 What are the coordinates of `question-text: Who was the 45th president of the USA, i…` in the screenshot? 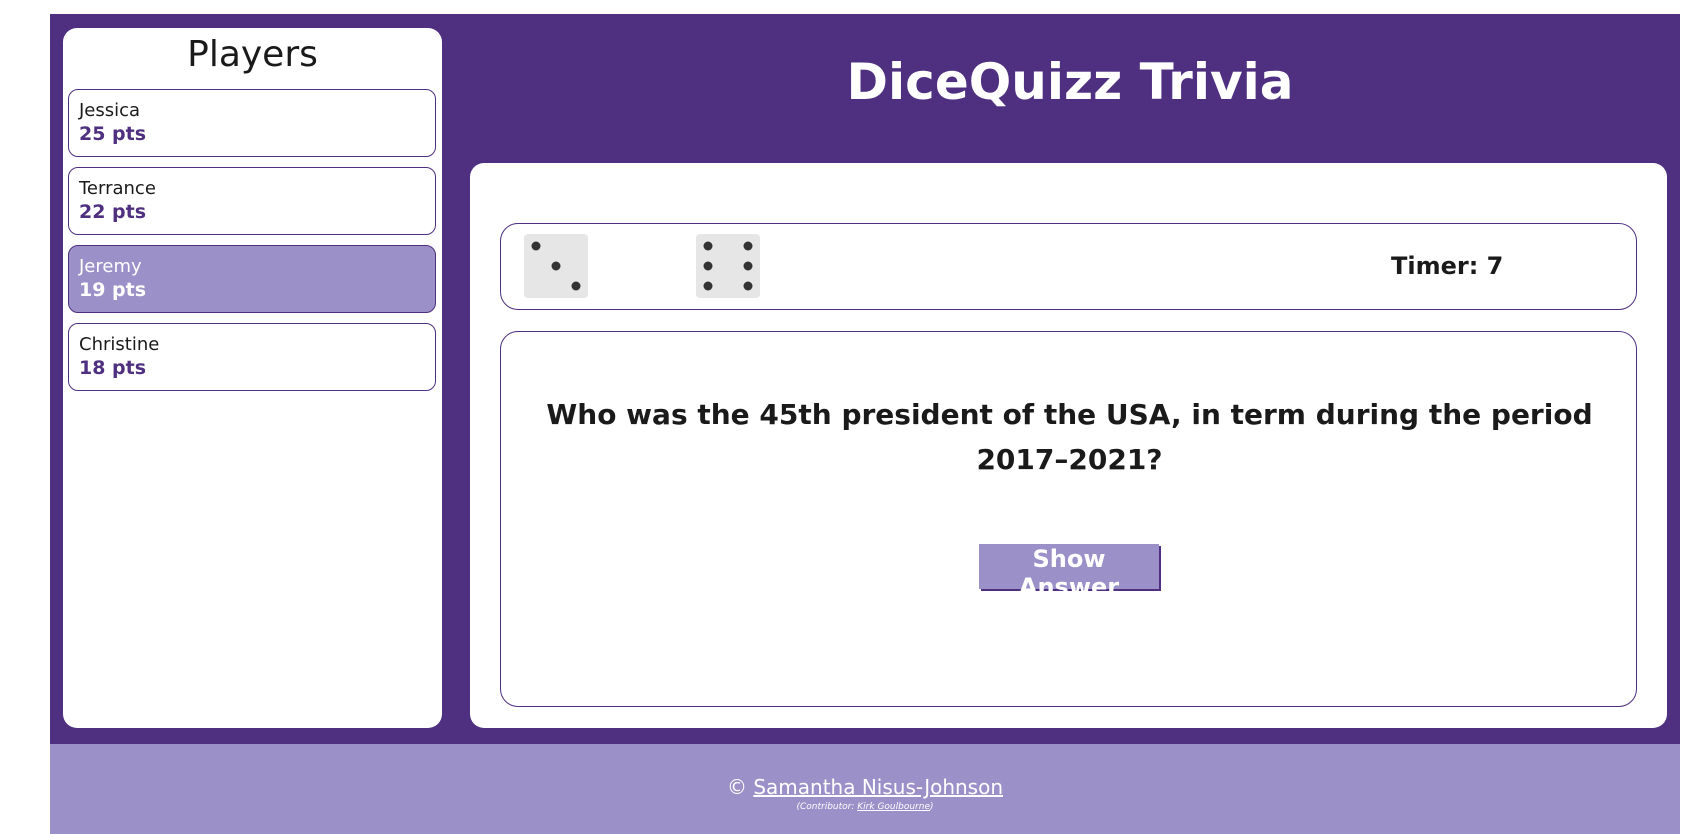 It's located at (1069, 437).